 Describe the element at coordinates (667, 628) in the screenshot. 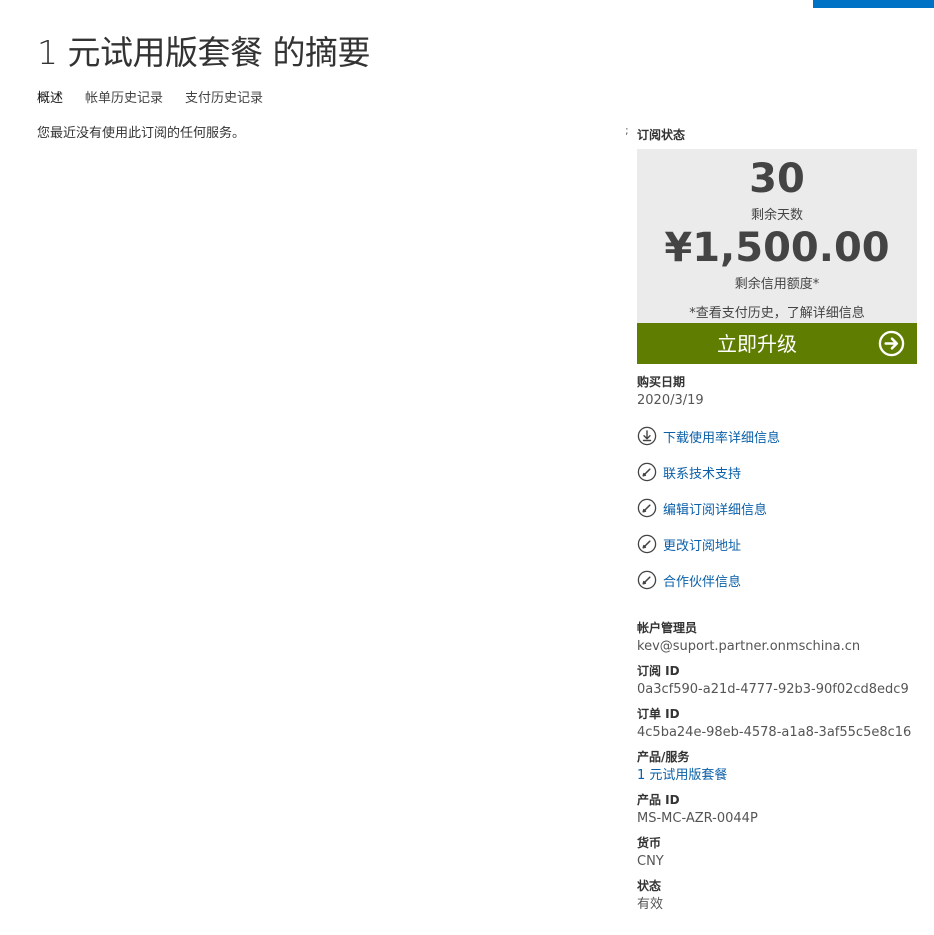

I see `account-admin-label: 帐户管理员` at that location.